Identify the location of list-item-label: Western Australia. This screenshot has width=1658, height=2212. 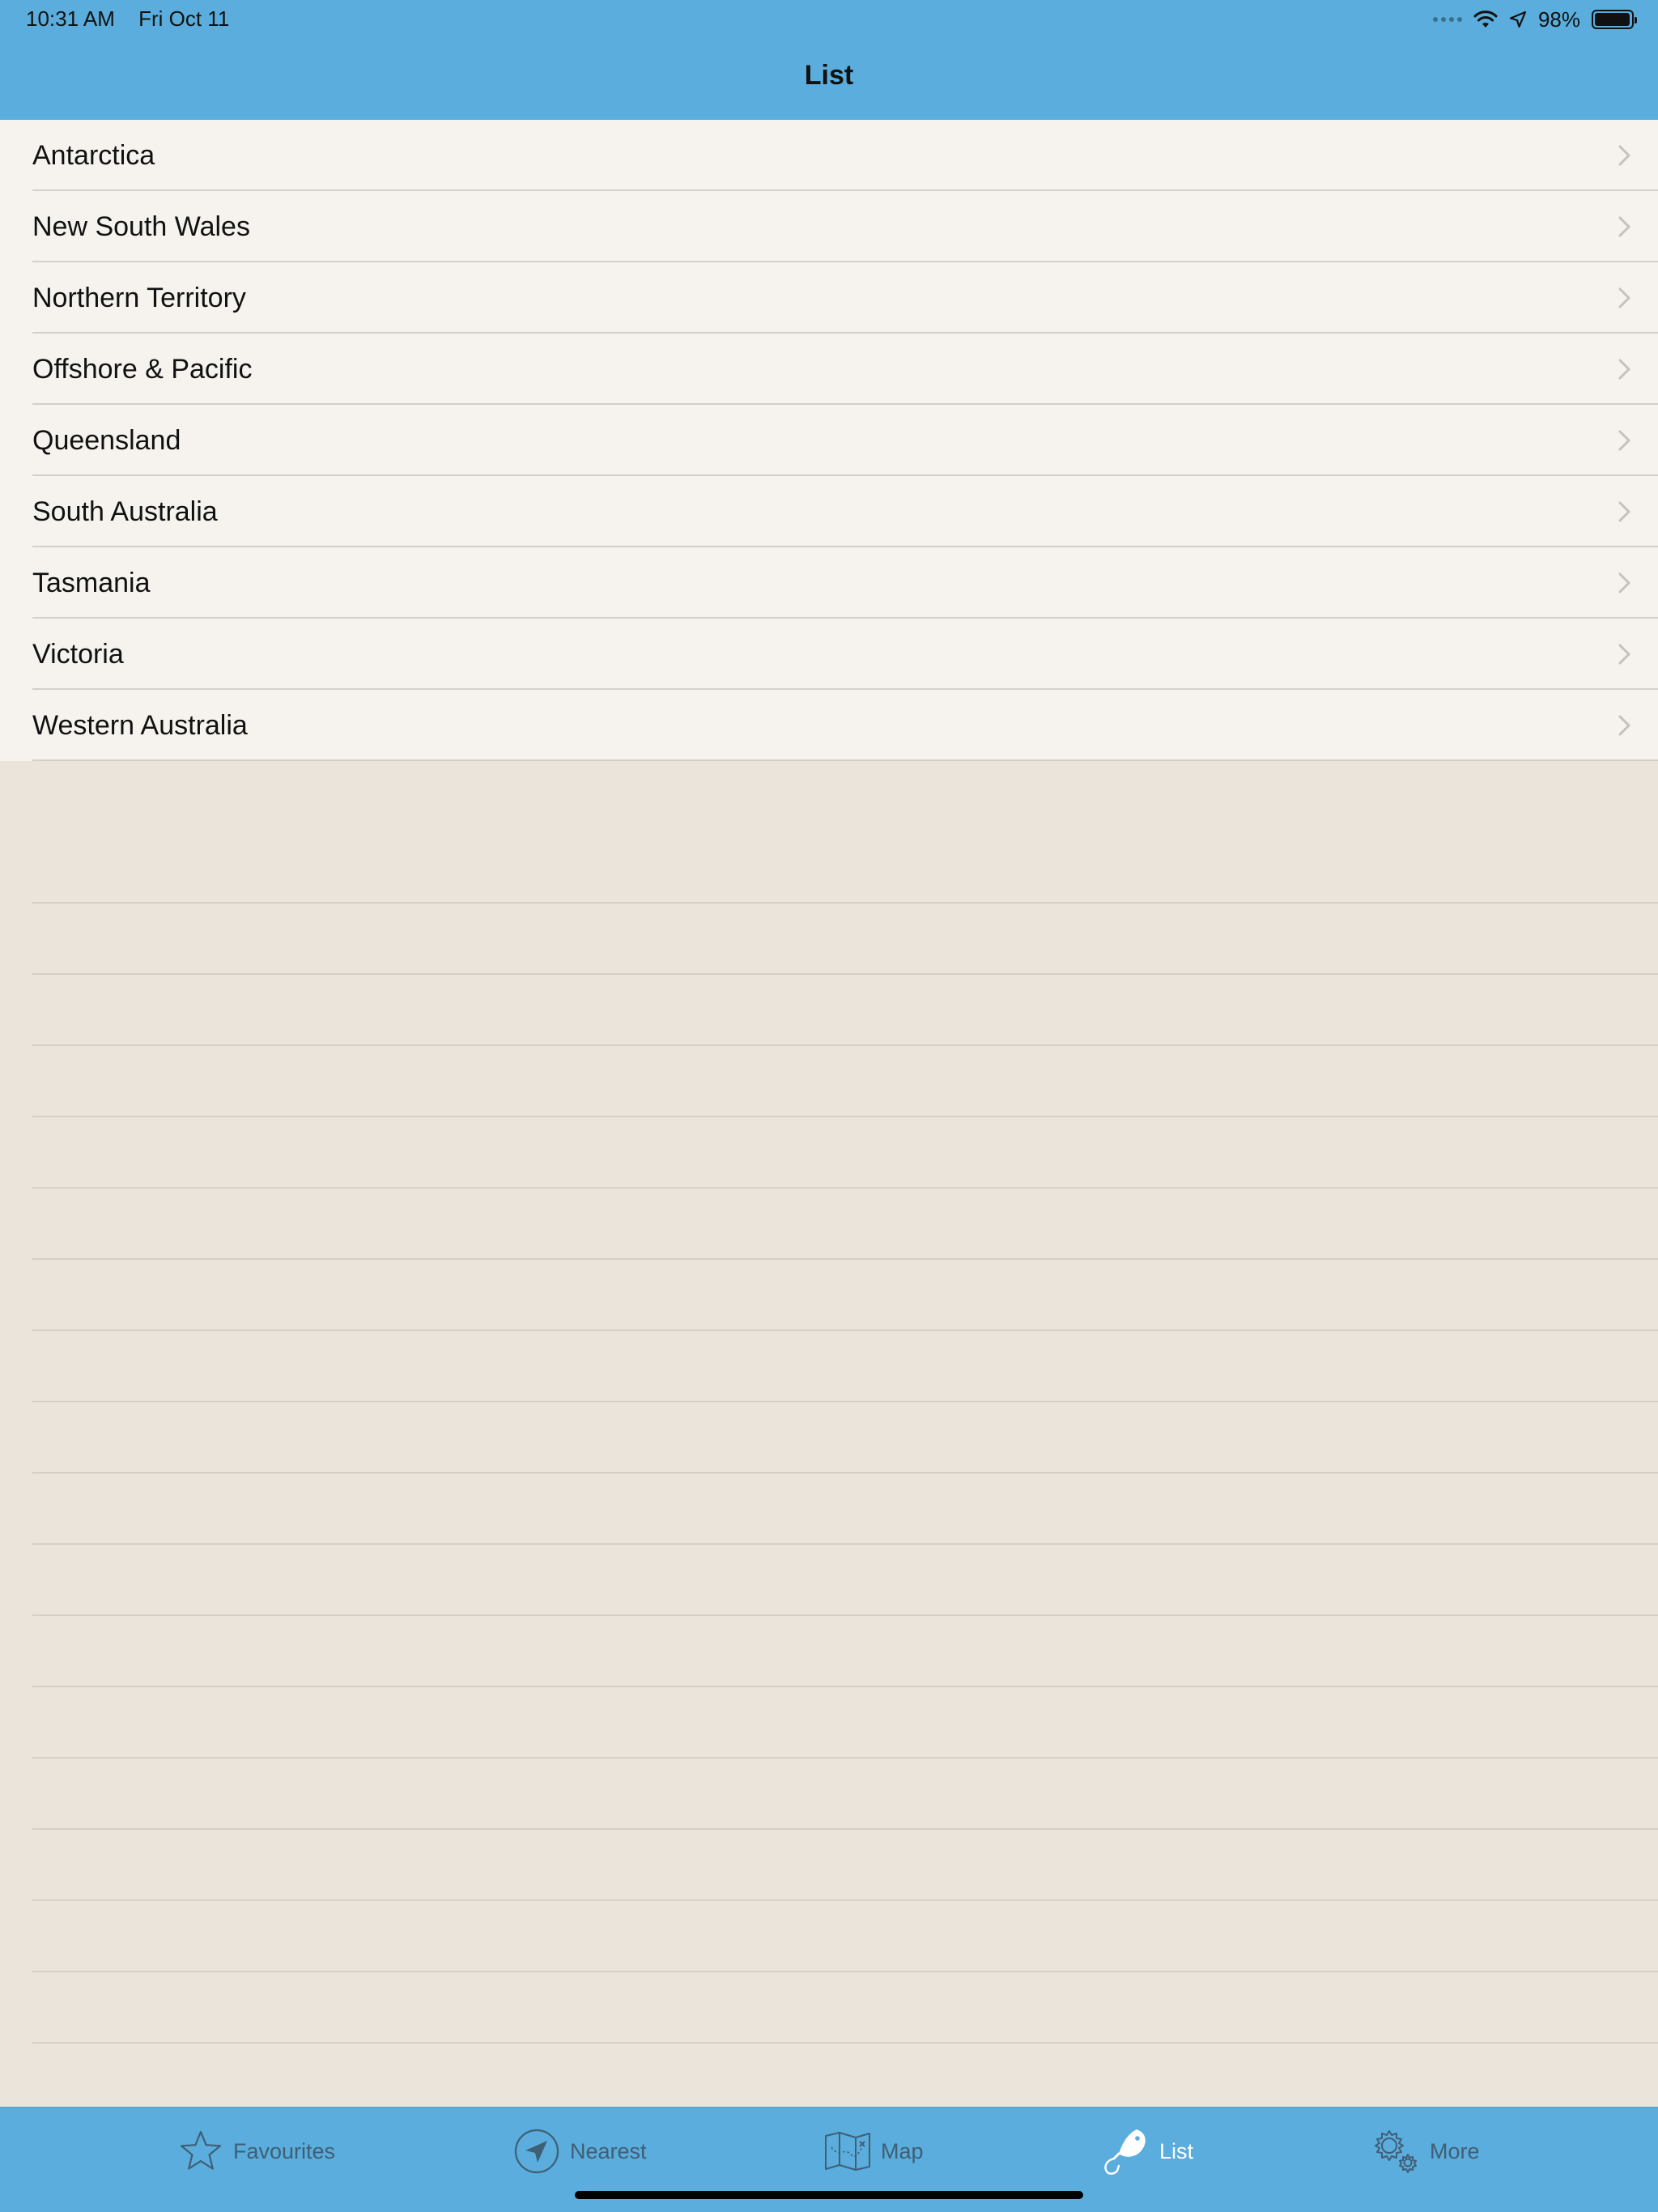
(140, 725).